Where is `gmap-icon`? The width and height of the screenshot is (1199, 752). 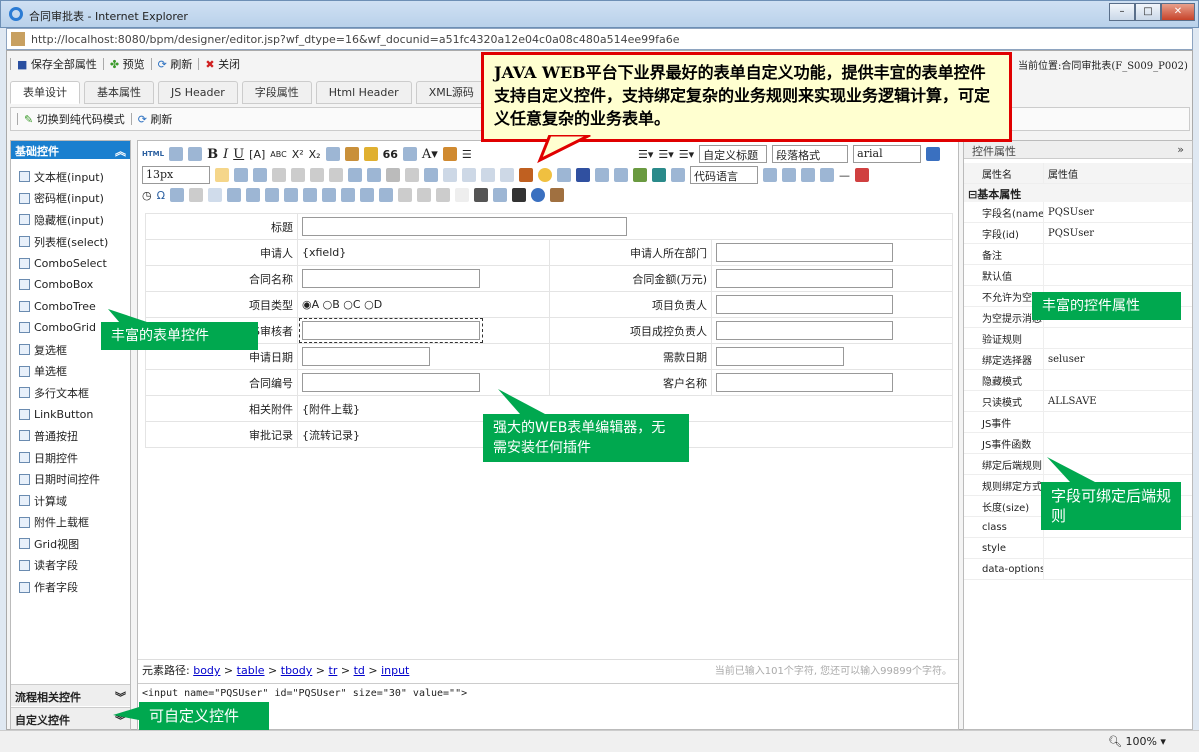 gmap-icon is located at coordinates (659, 175).